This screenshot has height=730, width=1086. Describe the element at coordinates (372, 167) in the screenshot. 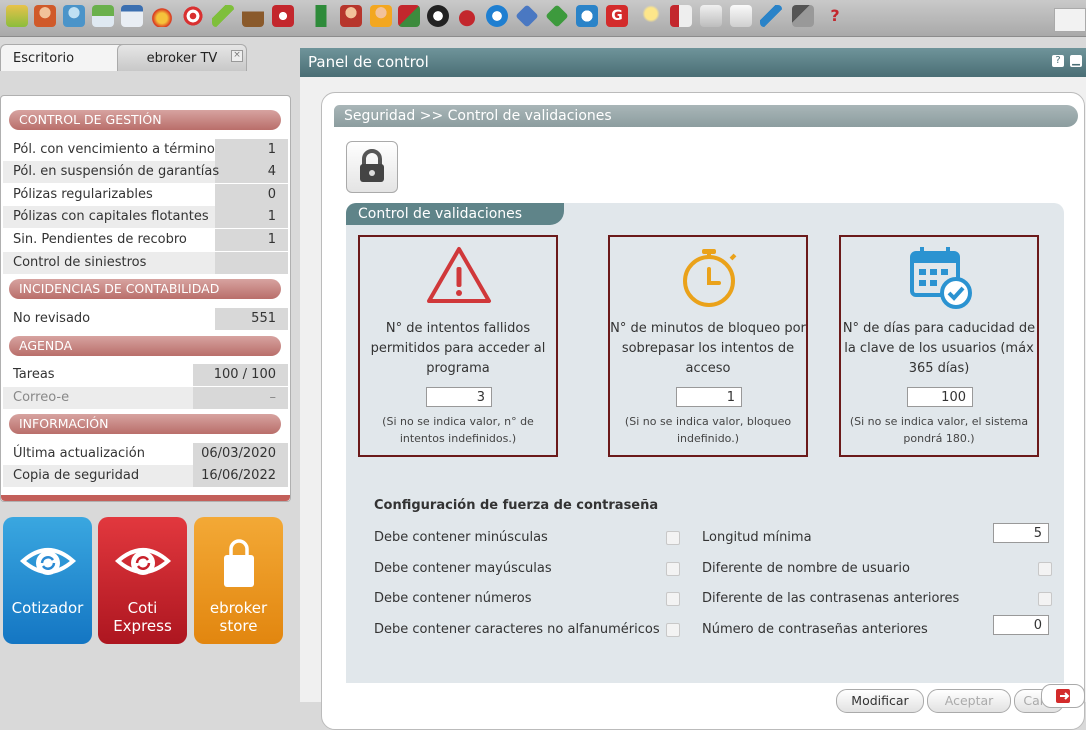

I see `lock-button` at that location.